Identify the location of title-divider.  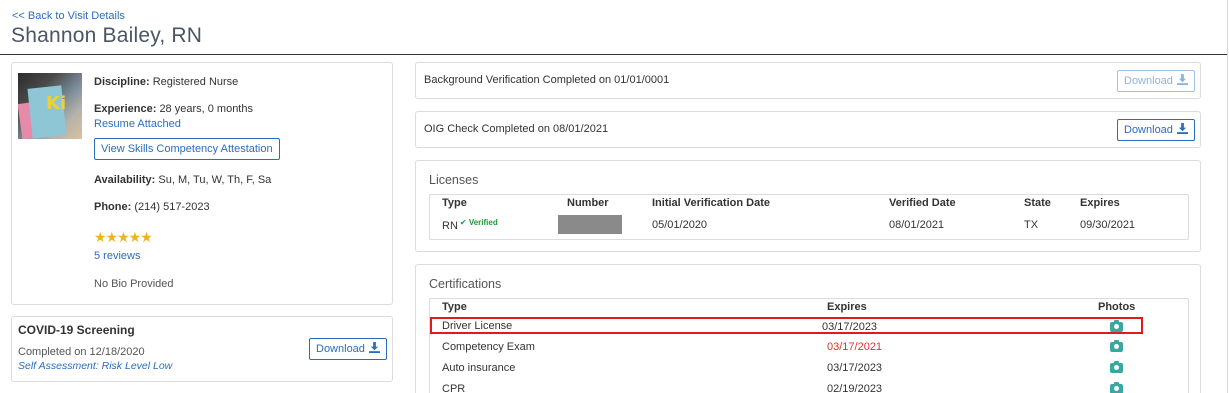
(613, 54).